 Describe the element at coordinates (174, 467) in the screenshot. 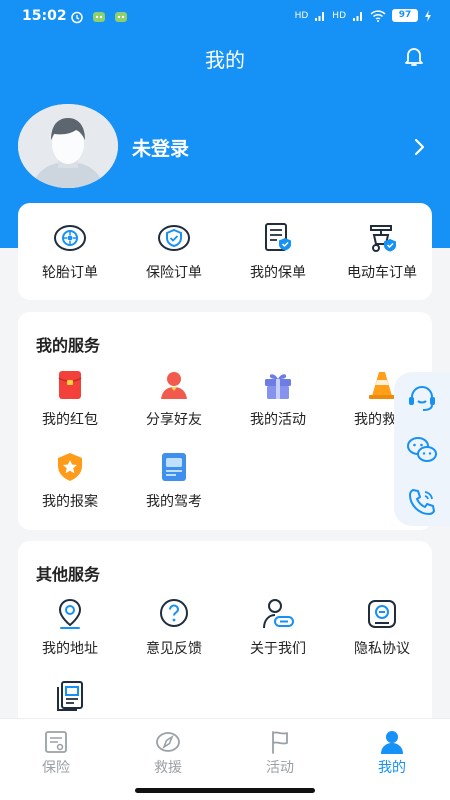

I see `driving-test-icon` at that location.